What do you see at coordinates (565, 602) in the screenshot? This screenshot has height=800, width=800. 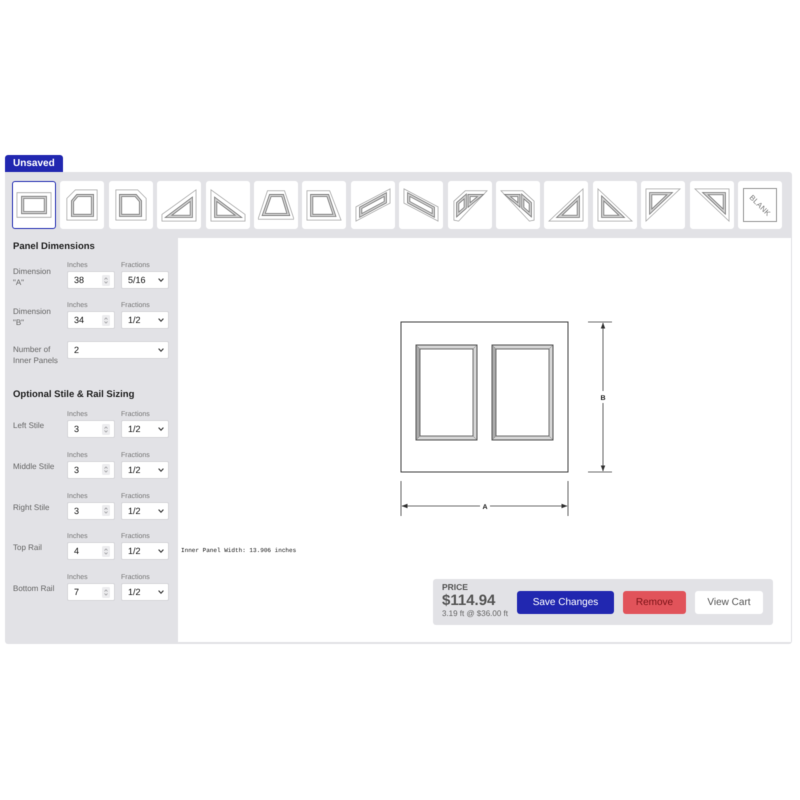 I see `save-button: Save Changes` at bounding box center [565, 602].